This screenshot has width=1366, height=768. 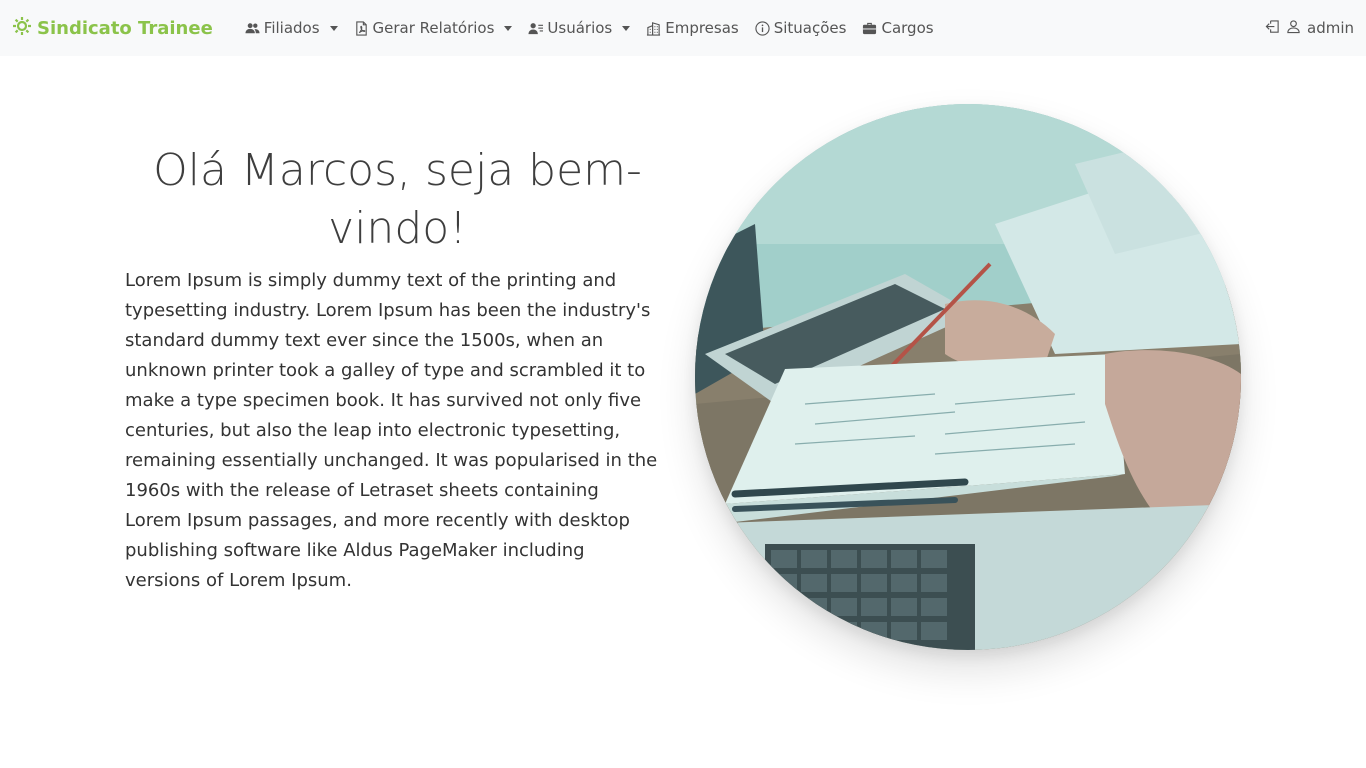 I want to click on users-icon, so click(x=252, y=28).